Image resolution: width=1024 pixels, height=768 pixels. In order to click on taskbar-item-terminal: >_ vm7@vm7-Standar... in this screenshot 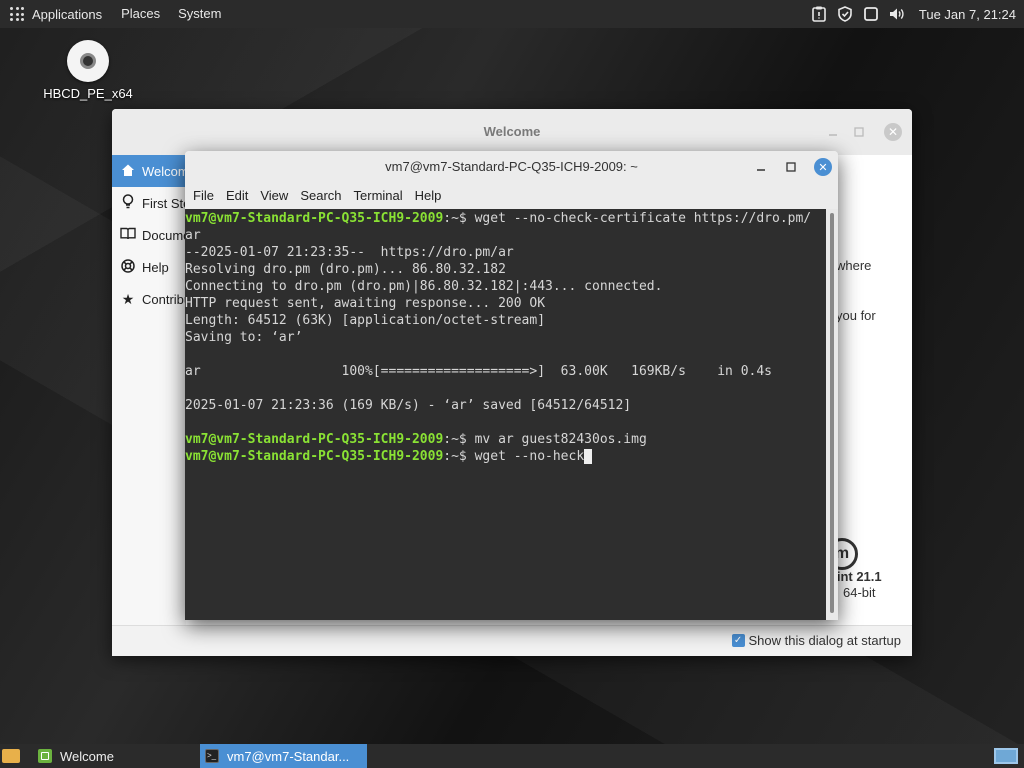, I will do `click(283, 756)`.